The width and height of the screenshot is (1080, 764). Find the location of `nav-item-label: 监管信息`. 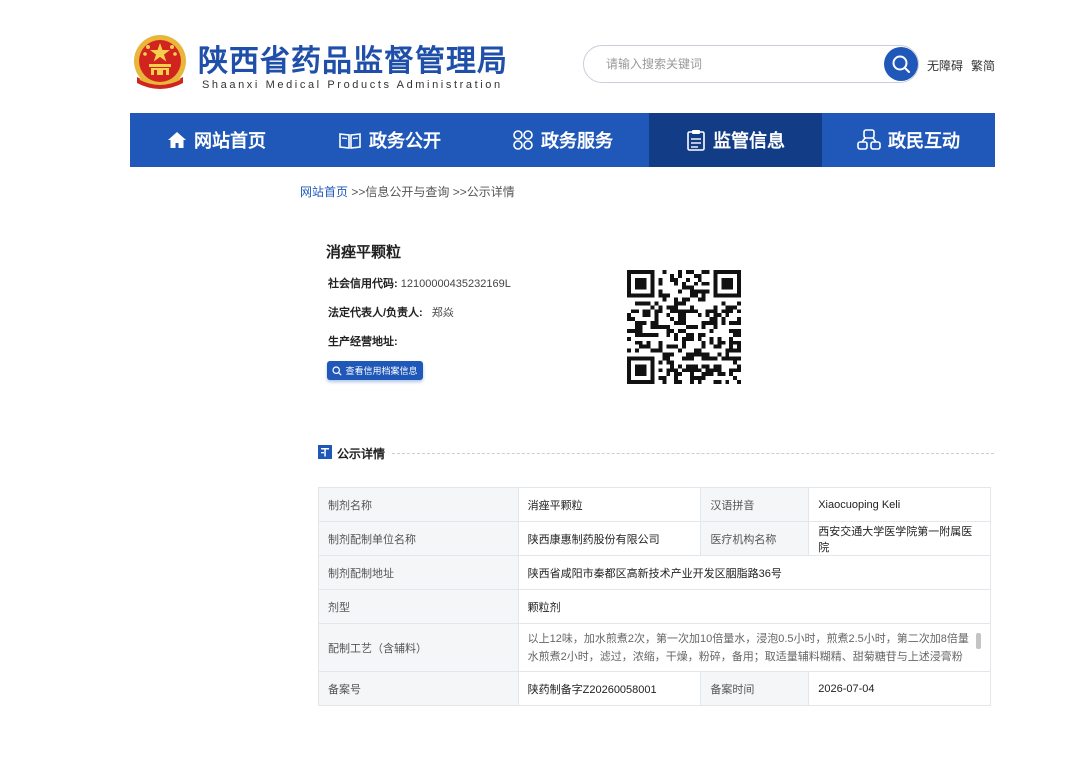

nav-item-label: 监管信息 is located at coordinates (749, 141).